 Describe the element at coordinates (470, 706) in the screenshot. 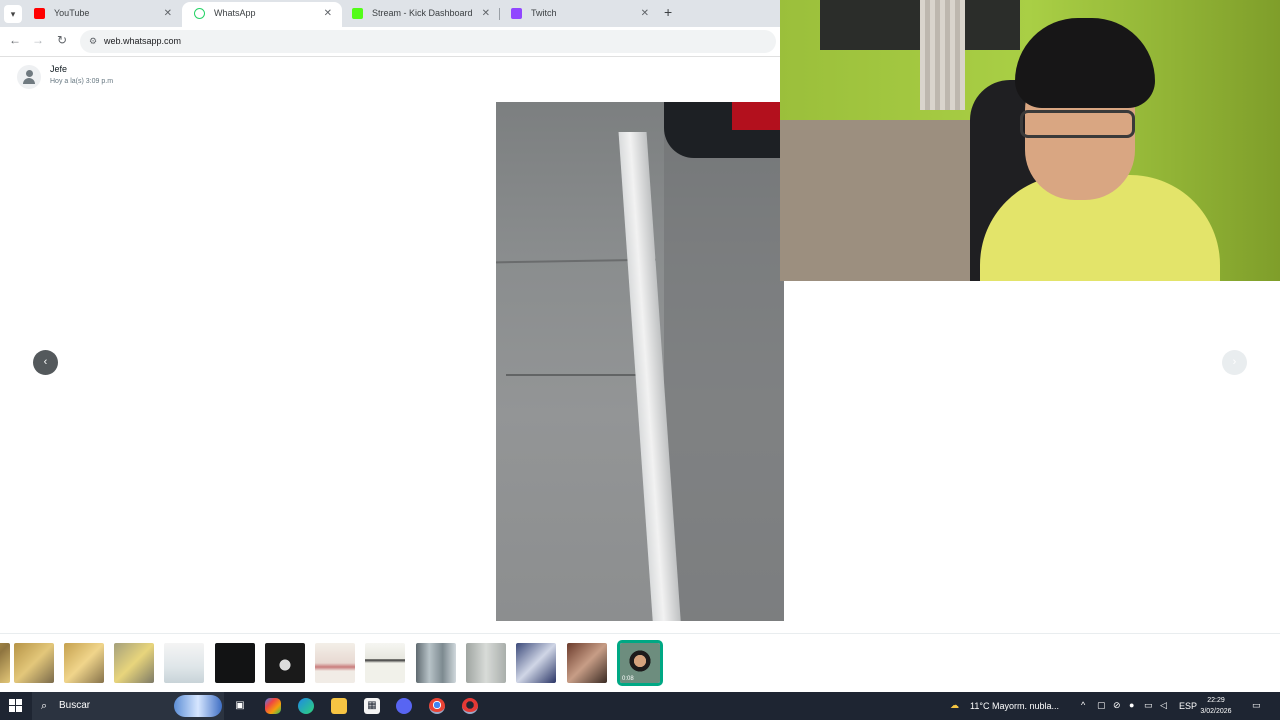

I see `obs-studio-icon` at that location.